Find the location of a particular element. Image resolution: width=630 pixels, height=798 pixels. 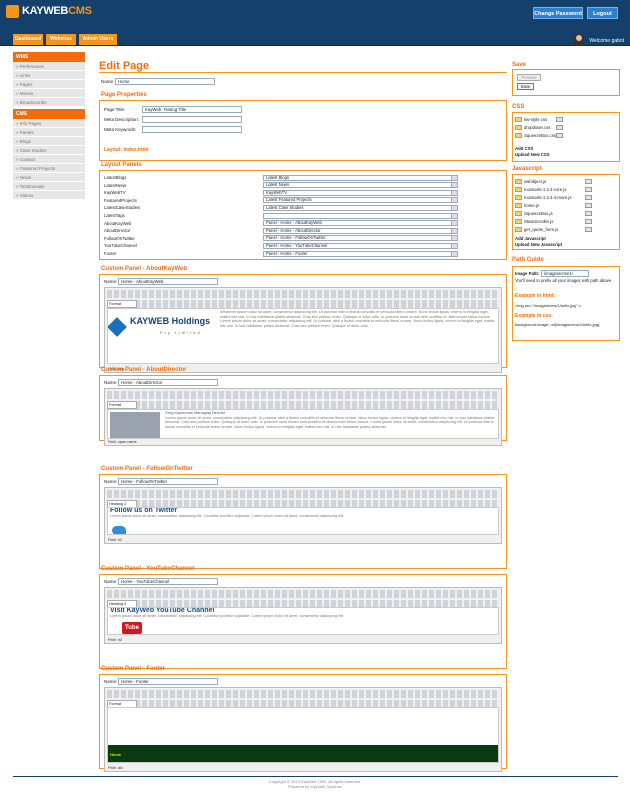

save-title: Save is located at coordinates (519, 65).